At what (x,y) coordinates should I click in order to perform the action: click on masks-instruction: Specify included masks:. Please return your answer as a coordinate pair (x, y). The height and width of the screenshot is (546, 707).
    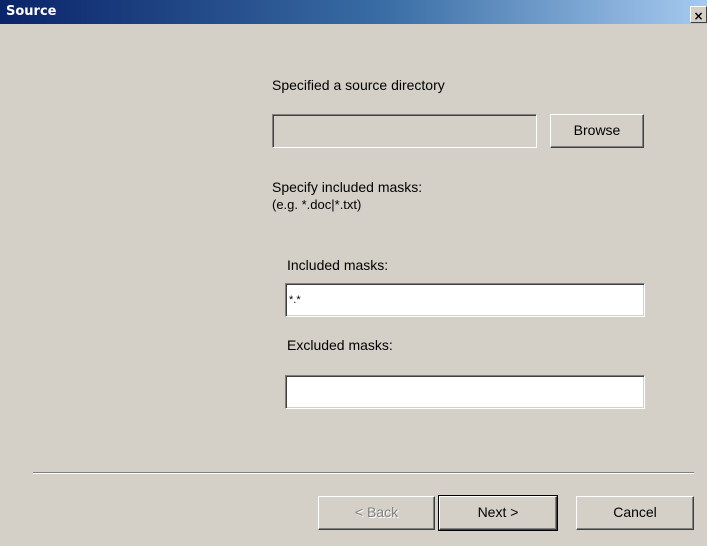
    Looking at the image, I should click on (347, 187).